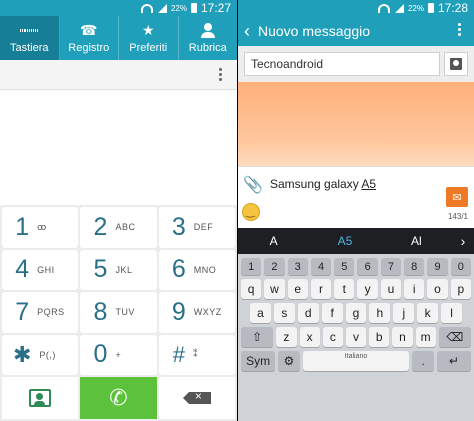  I want to click on backspace-button, so click(196, 398).